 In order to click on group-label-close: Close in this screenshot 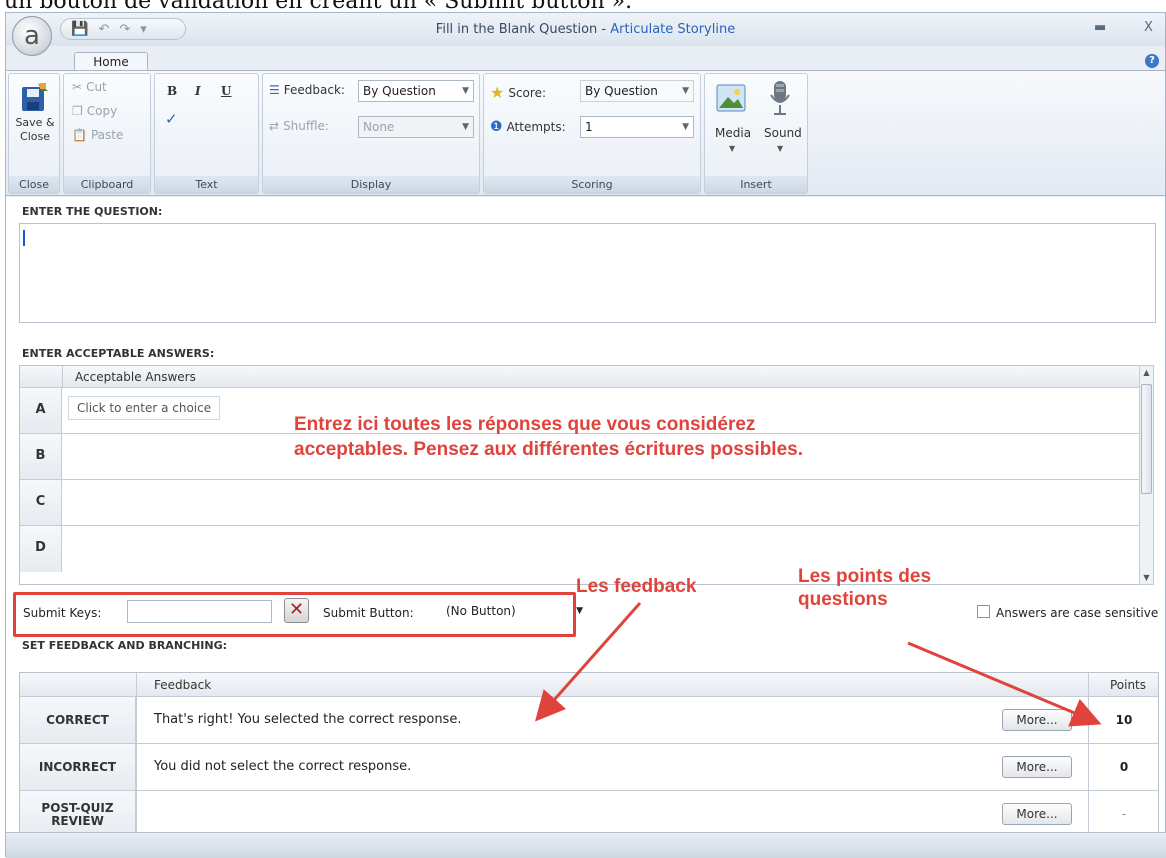, I will do `click(34, 184)`.